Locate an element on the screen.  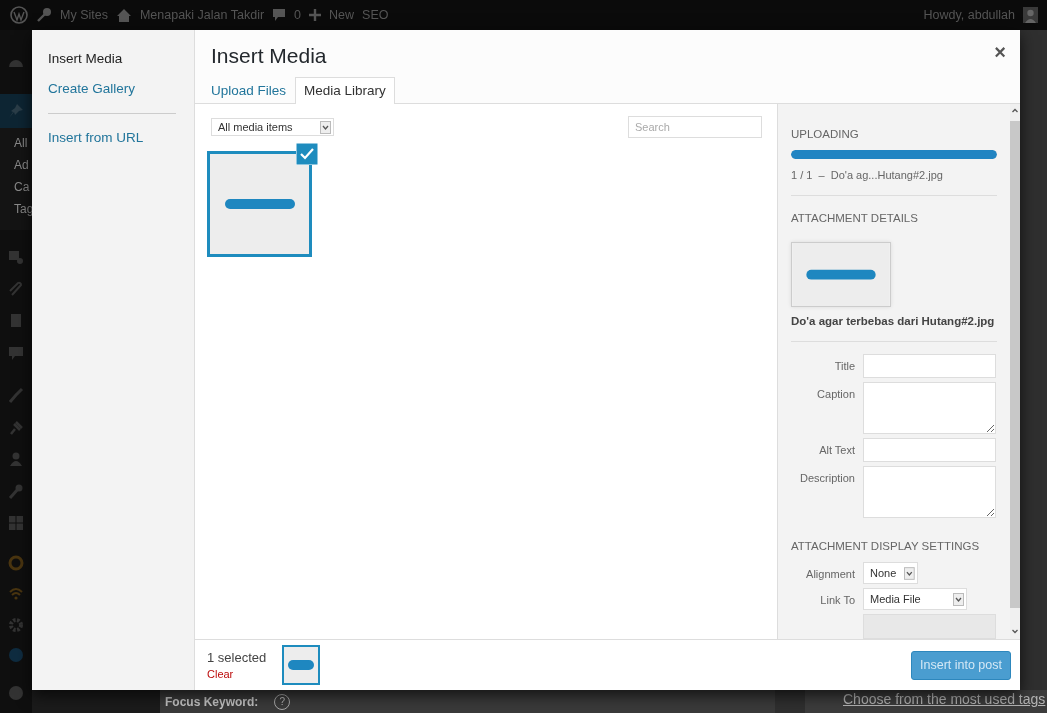
display-settings-heading: ATTACHMENT DISPLAY SETTINGS is located at coordinates (886, 546).